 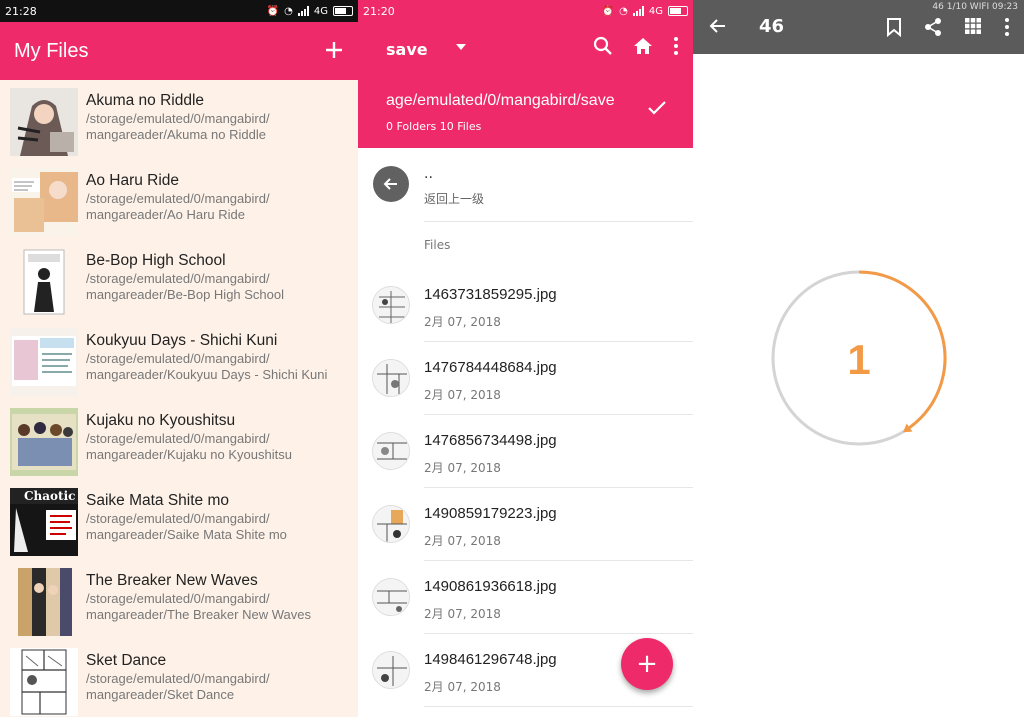 I want to click on section-header: Files, so click(x=437, y=245).